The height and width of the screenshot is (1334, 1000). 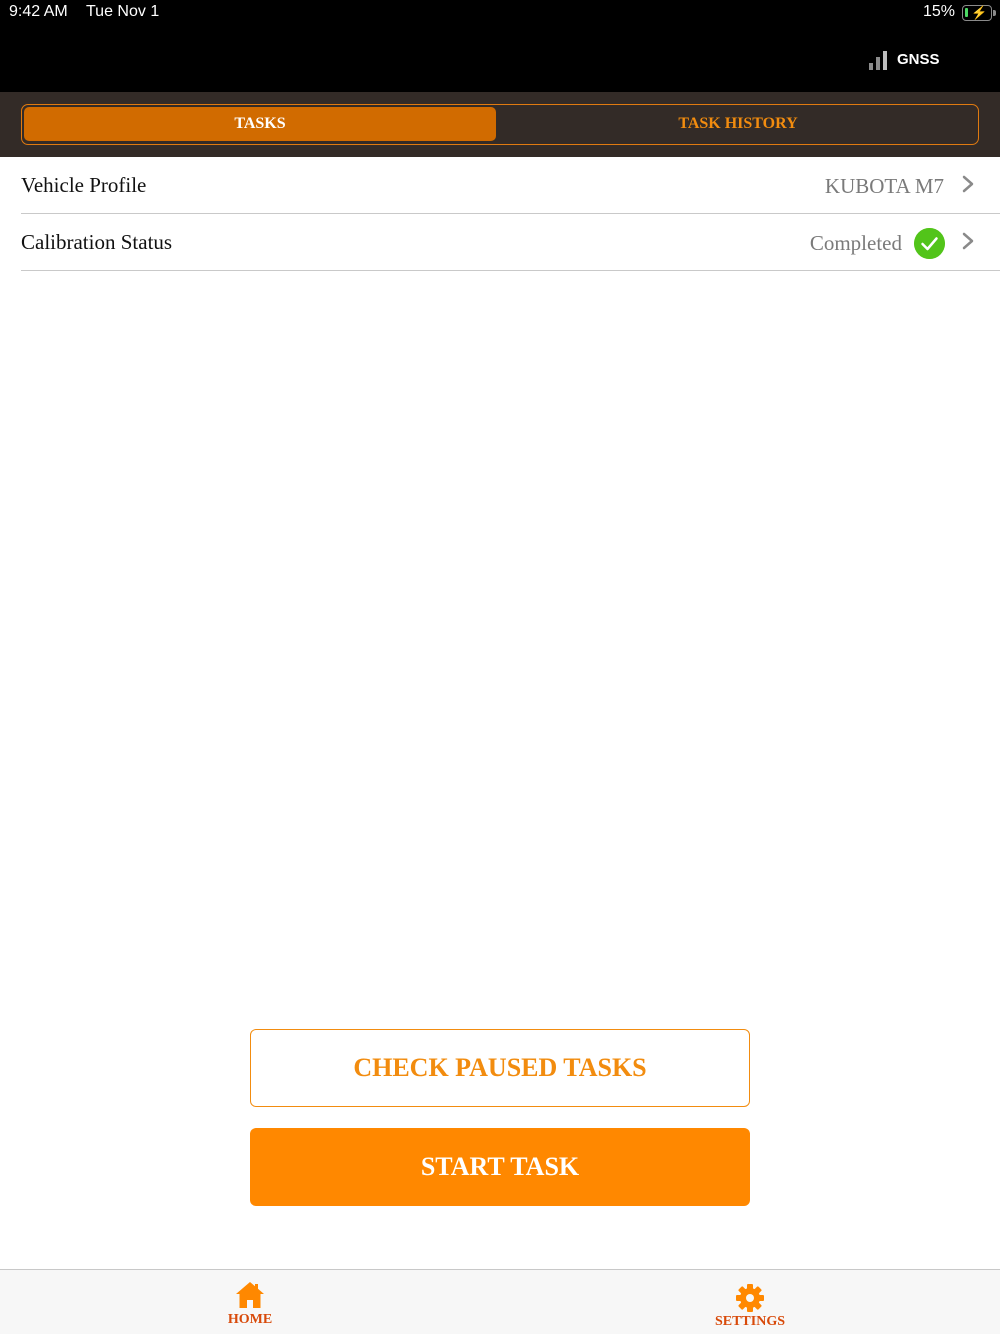 I want to click on gnss-label: GNSS, so click(x=918, y=59).